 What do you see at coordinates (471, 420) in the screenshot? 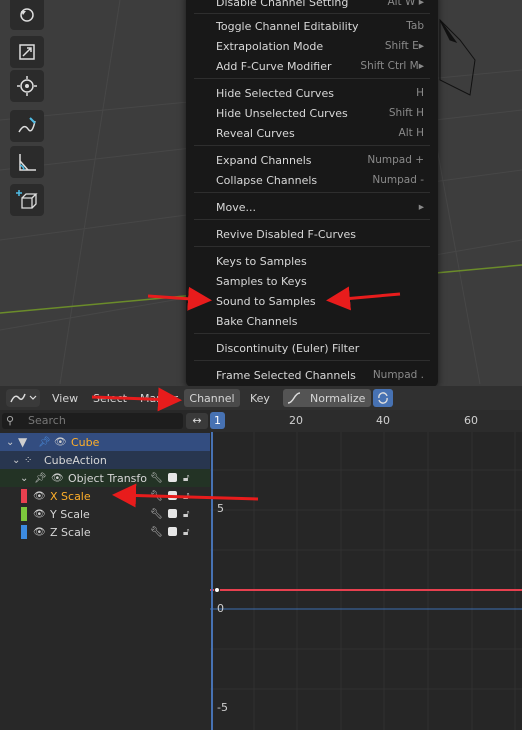
I see `frame-label: 60` at bounding box center [471, 420].